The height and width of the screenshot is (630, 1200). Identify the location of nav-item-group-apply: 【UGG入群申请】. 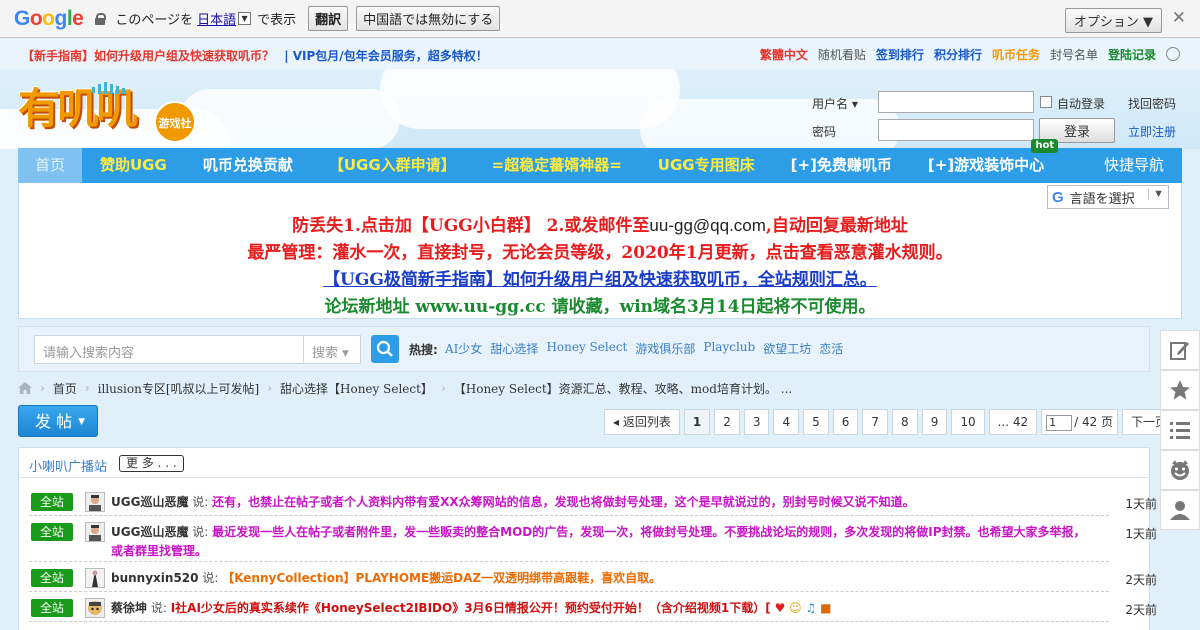
(392, 165).